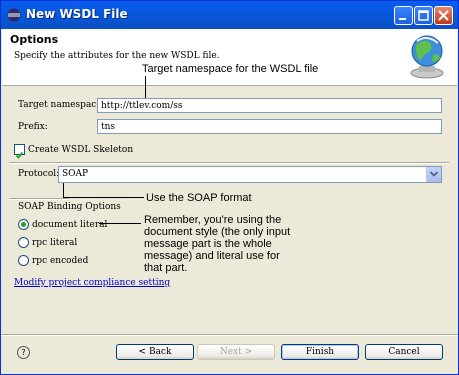 The width and height of the screenshot is (459, 375). What do you see at coordinates (217, 232) in the screenshot?
I see `annotation-binding-line-2: document style (the only input` at bounding box center [217, 232].